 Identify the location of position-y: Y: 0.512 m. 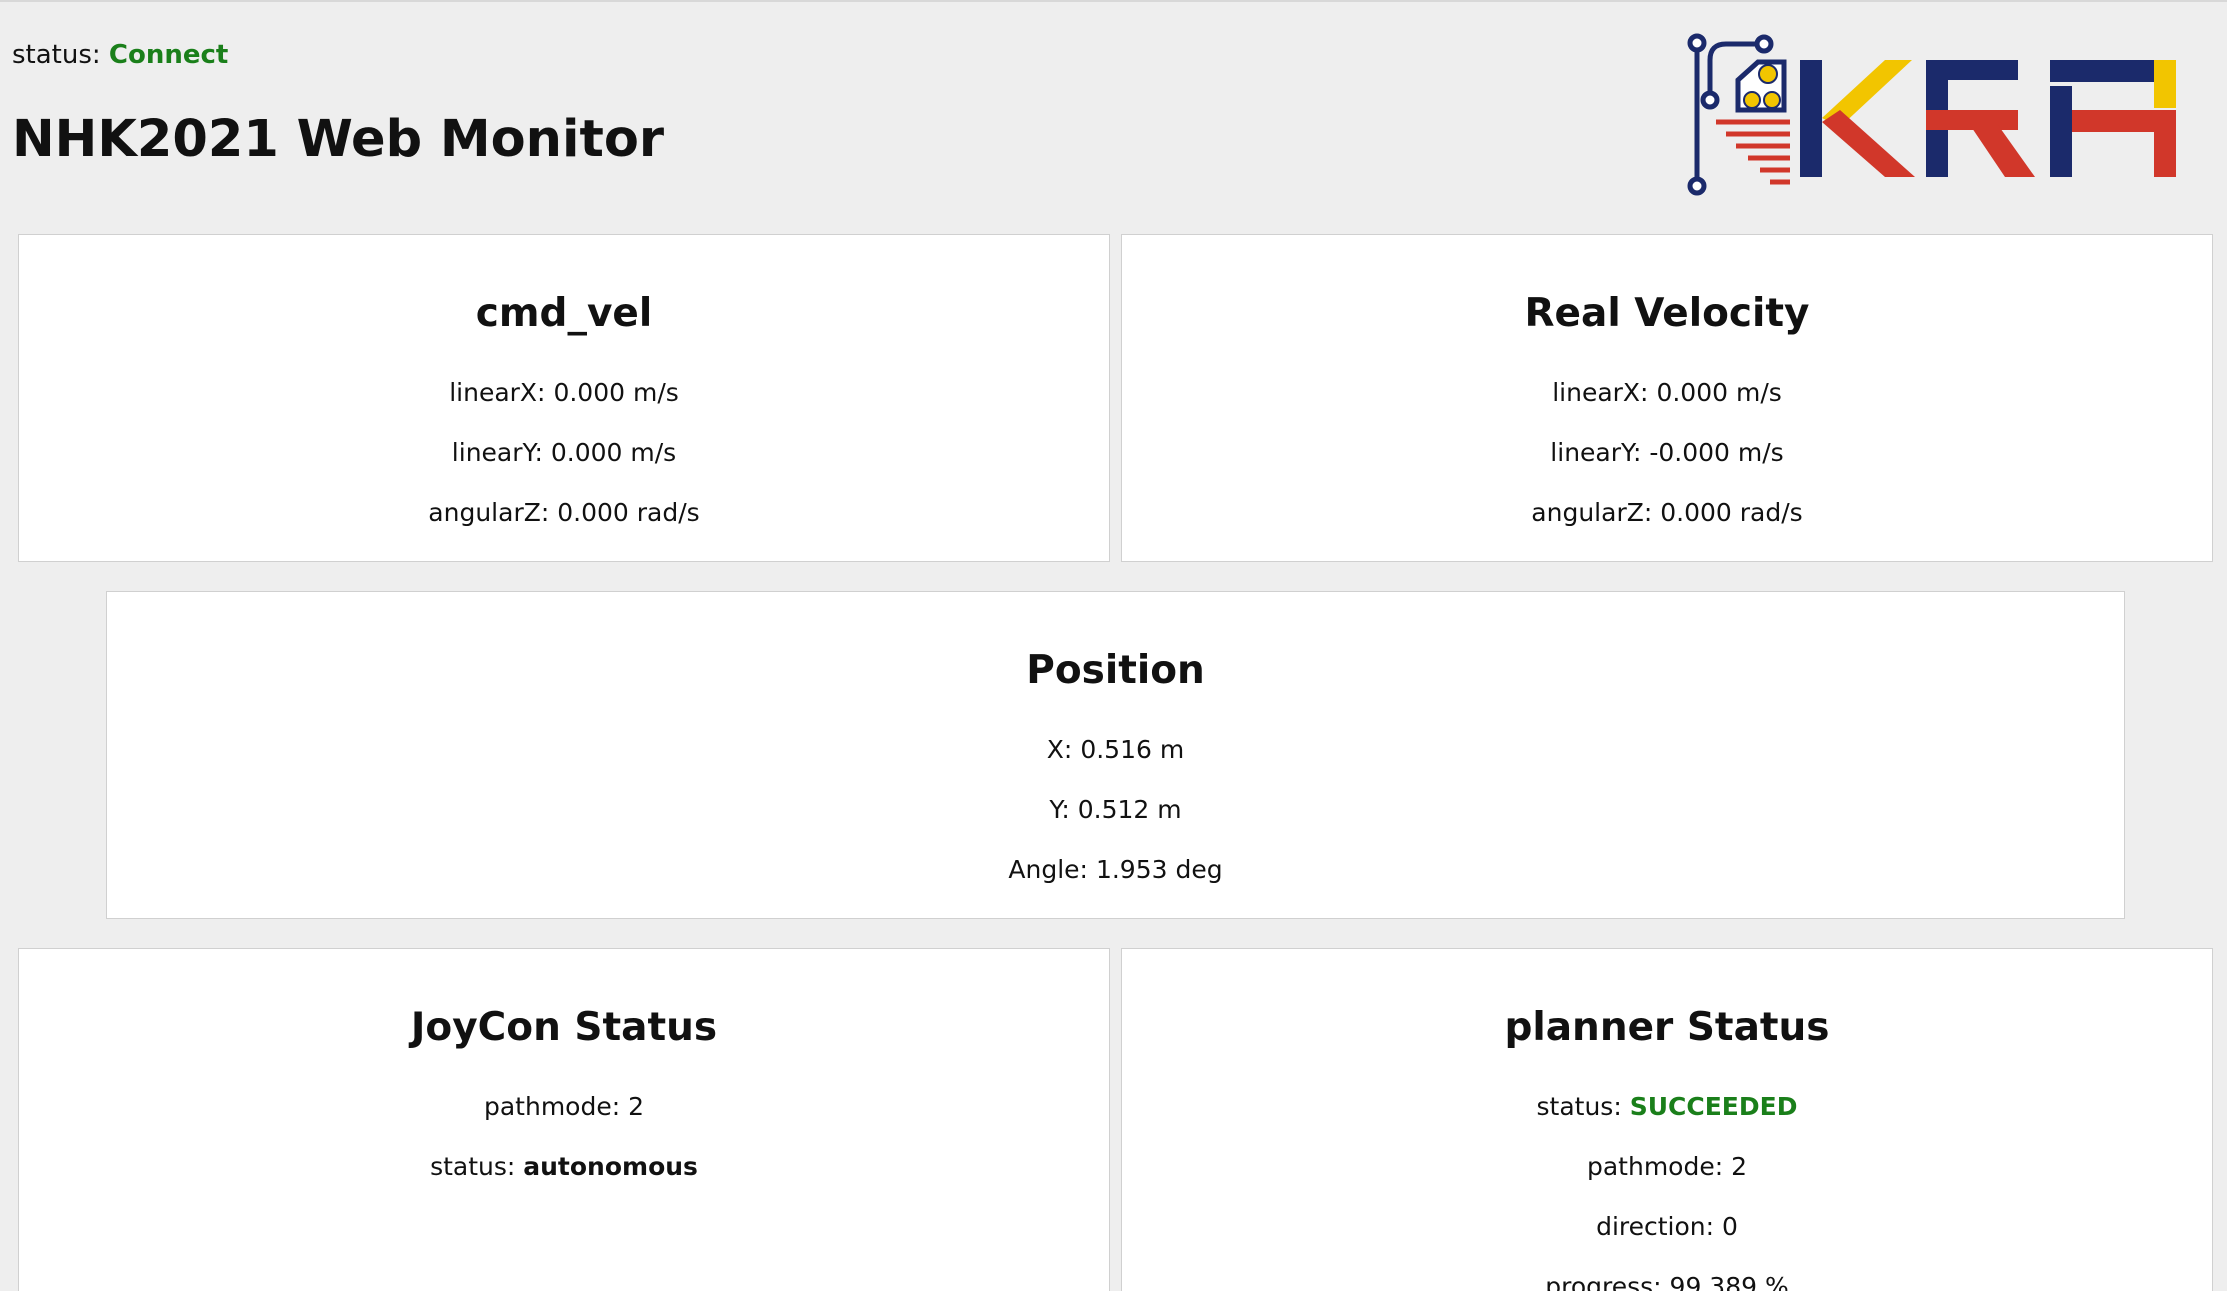
(1115, 809).